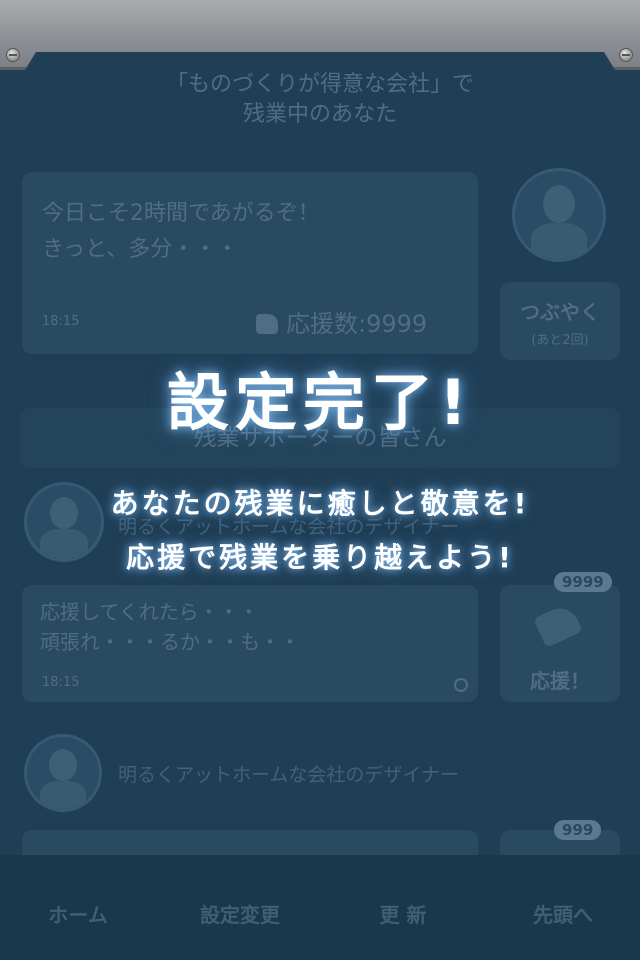 Image resolution: width=640 pixels, height=960 pixels. What do you see at coordinates (320, 503) in the screenshot?
I see `overlay-line-1: あなたの残業に癒しと敬意を!` at bounding box center [320, 503].